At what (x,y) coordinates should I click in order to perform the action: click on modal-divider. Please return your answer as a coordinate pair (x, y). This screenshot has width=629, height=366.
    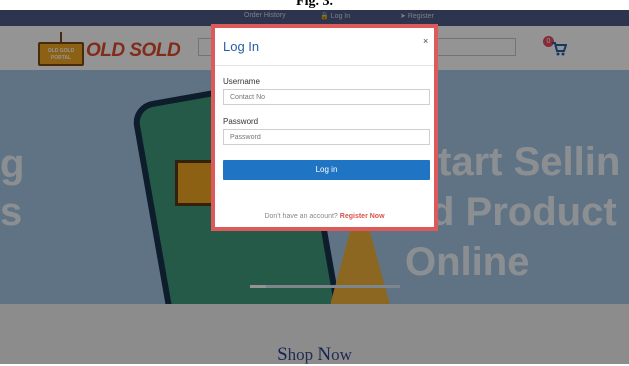
    Looking at the image, I should click on (324, 65).